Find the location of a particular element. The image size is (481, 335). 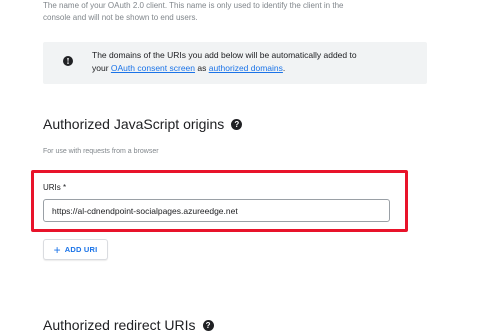

info-text-your: your is located at coordinates (101, 68).